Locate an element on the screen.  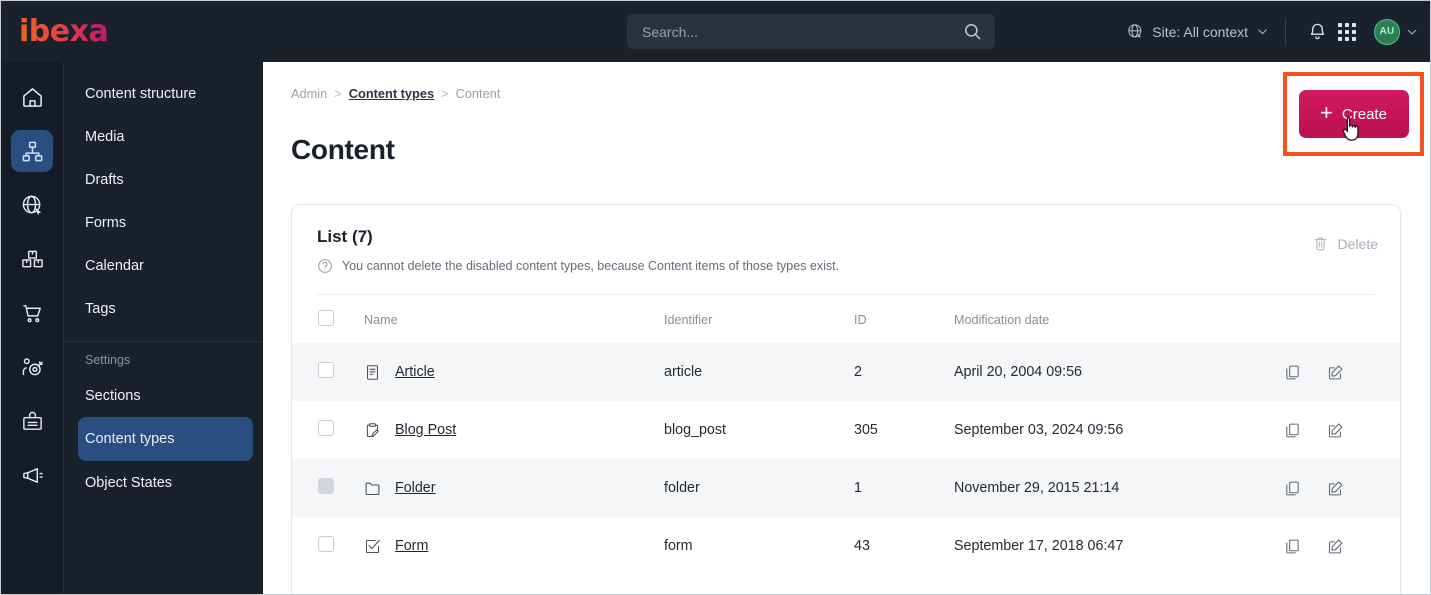
cart-icon is located at coordinates (32, 313).